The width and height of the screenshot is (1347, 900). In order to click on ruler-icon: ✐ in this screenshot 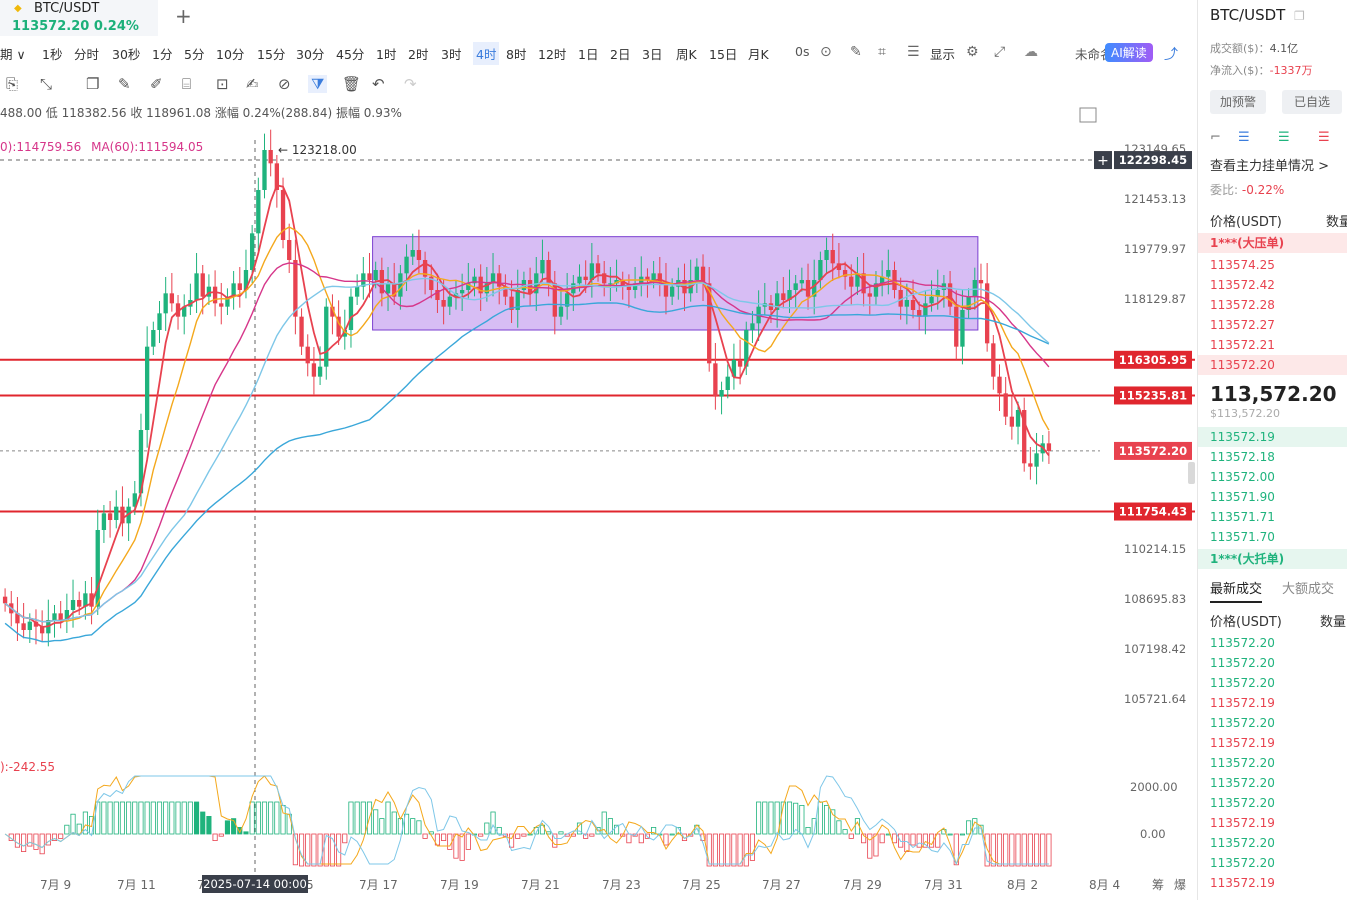, I will do `click(156, 84)`.